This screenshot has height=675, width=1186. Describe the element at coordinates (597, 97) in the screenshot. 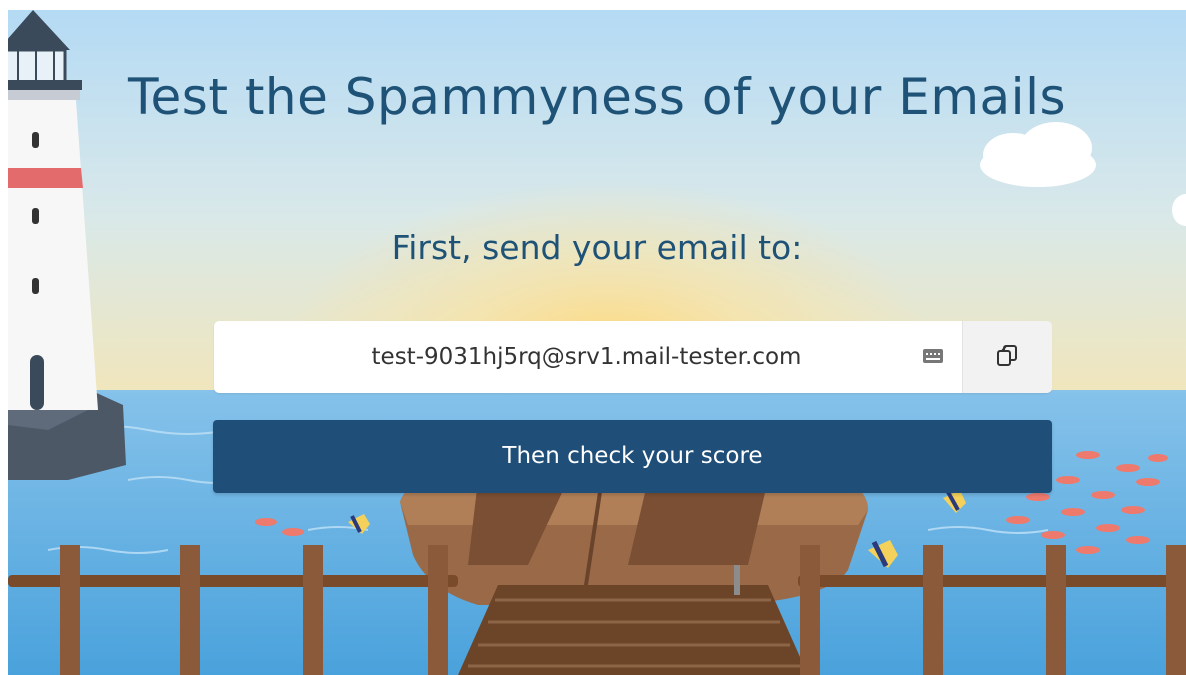

I see `page-title: Test the Spammyness of your Emails` at that location.